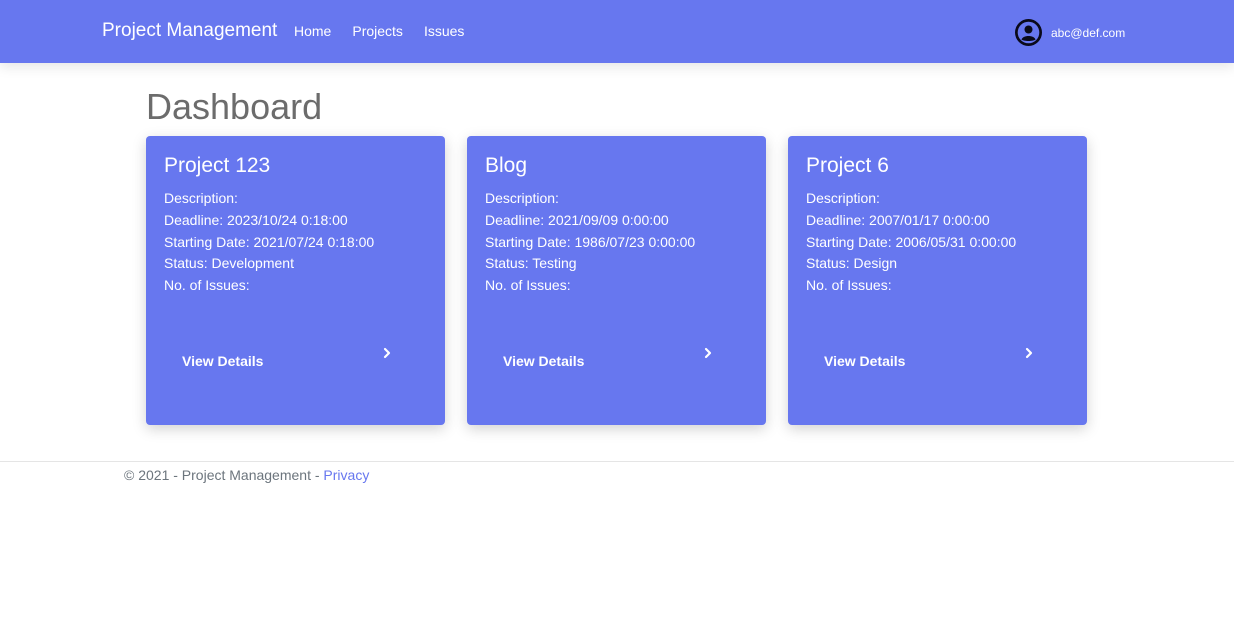  What do you see at coordinates (189, 31) in the screenshot?
I see `brand-link: Project Management` at bounding box center [189, 31].